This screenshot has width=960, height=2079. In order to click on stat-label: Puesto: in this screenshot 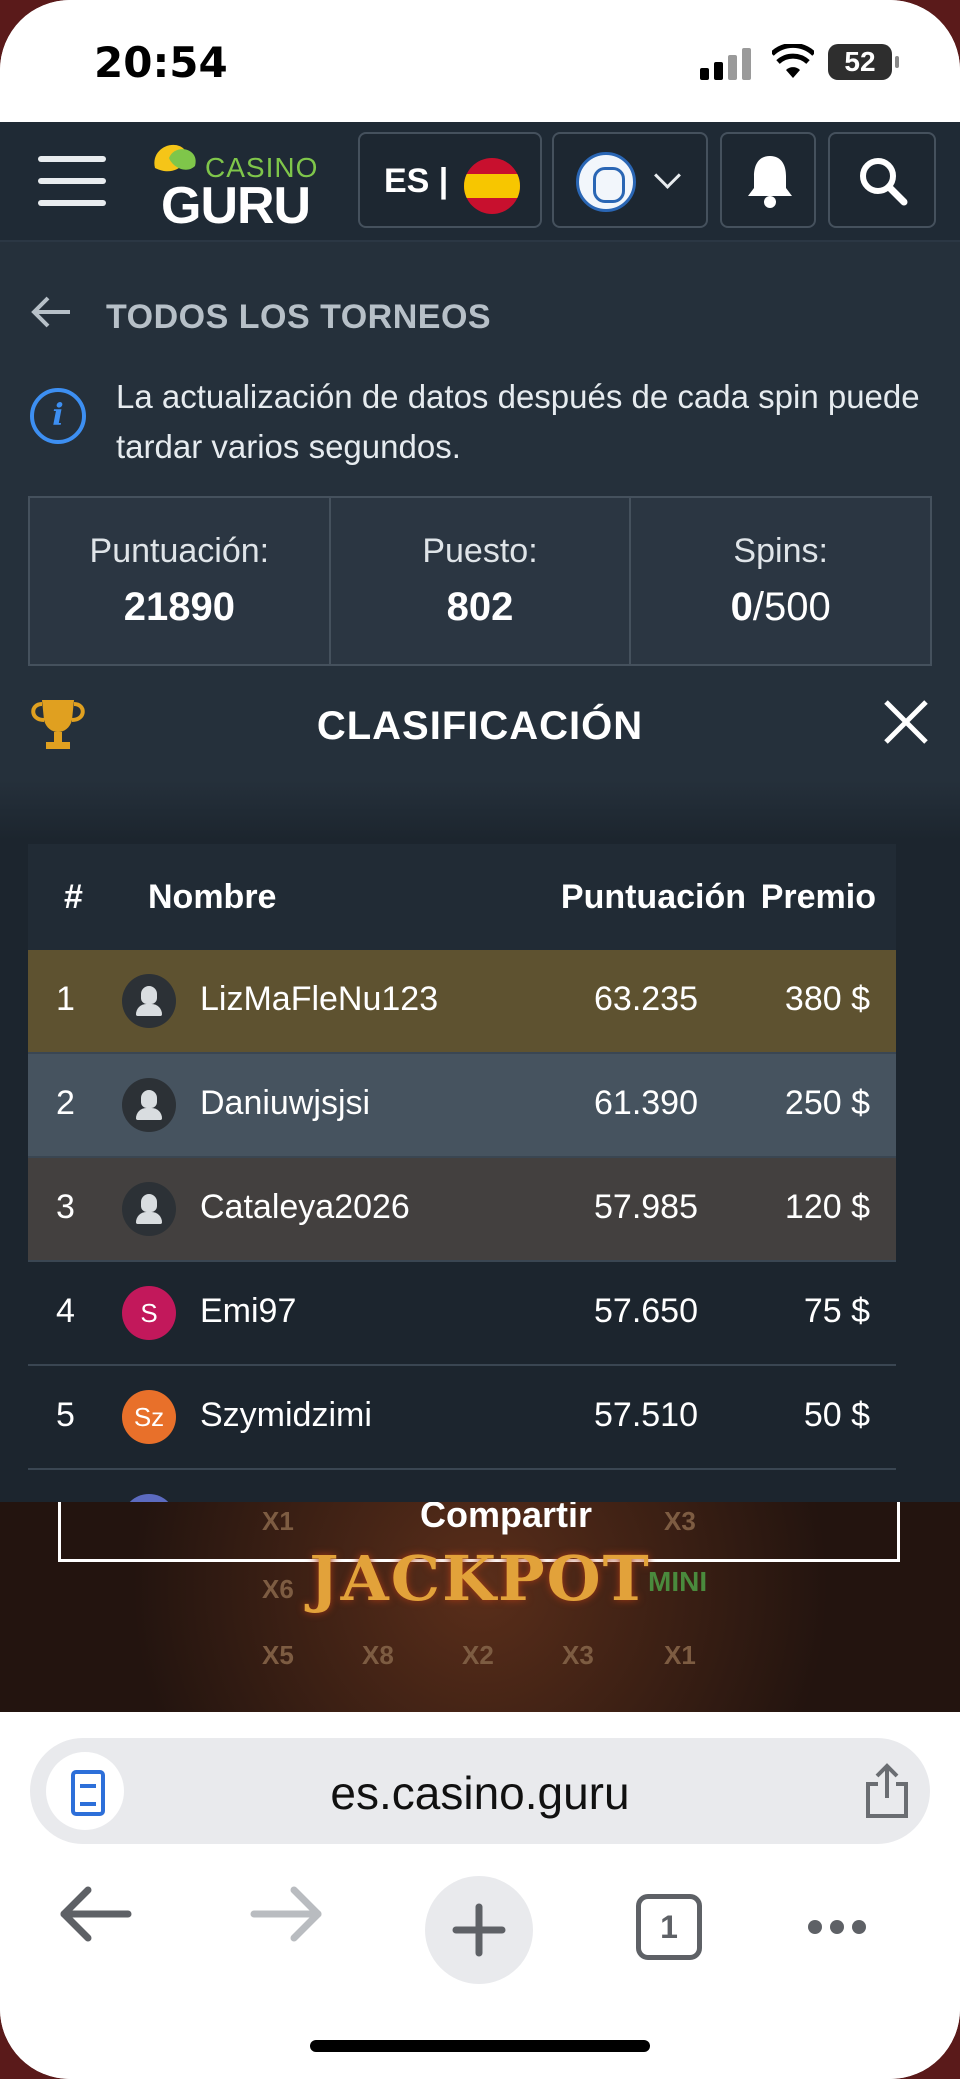, I will do `click(480, 551)`.